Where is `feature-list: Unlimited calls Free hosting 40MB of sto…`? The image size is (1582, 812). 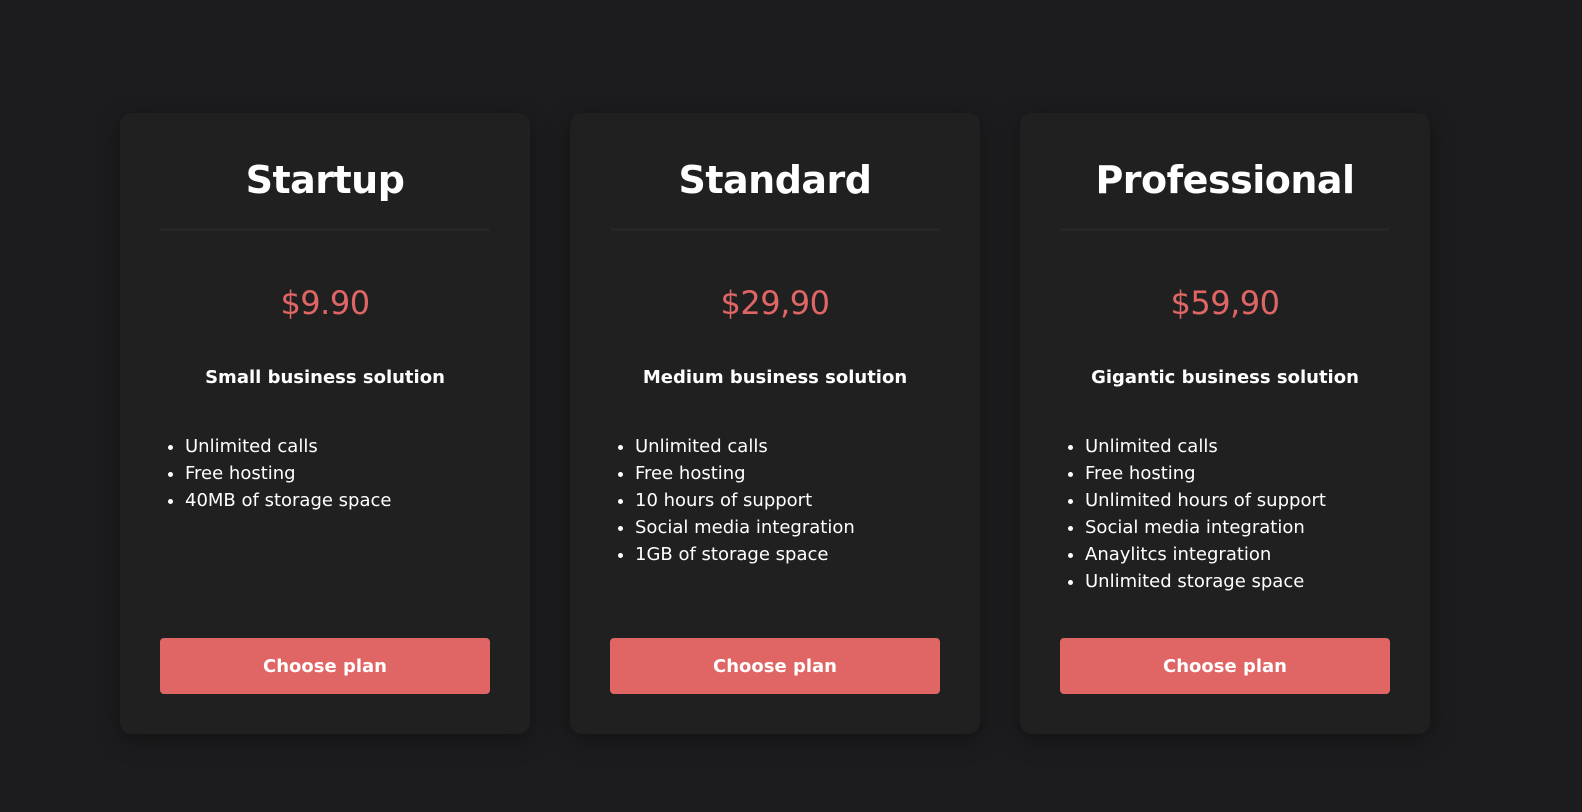
feature-list: Unlimited calls Free hosting 40MB of sto… is located at coordinates (325, 473).